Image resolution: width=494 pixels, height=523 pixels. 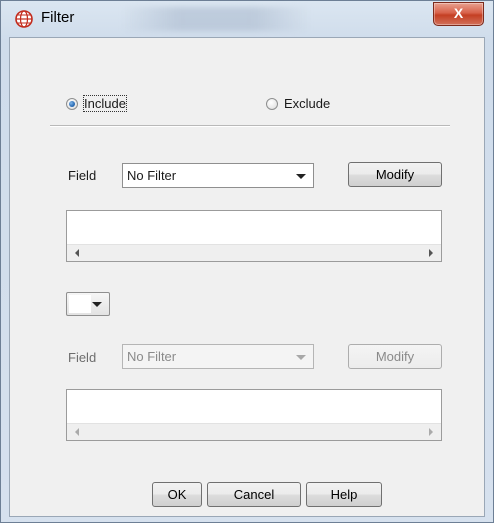 I want to click on ok-button: OK, so click(x=177, y=494).